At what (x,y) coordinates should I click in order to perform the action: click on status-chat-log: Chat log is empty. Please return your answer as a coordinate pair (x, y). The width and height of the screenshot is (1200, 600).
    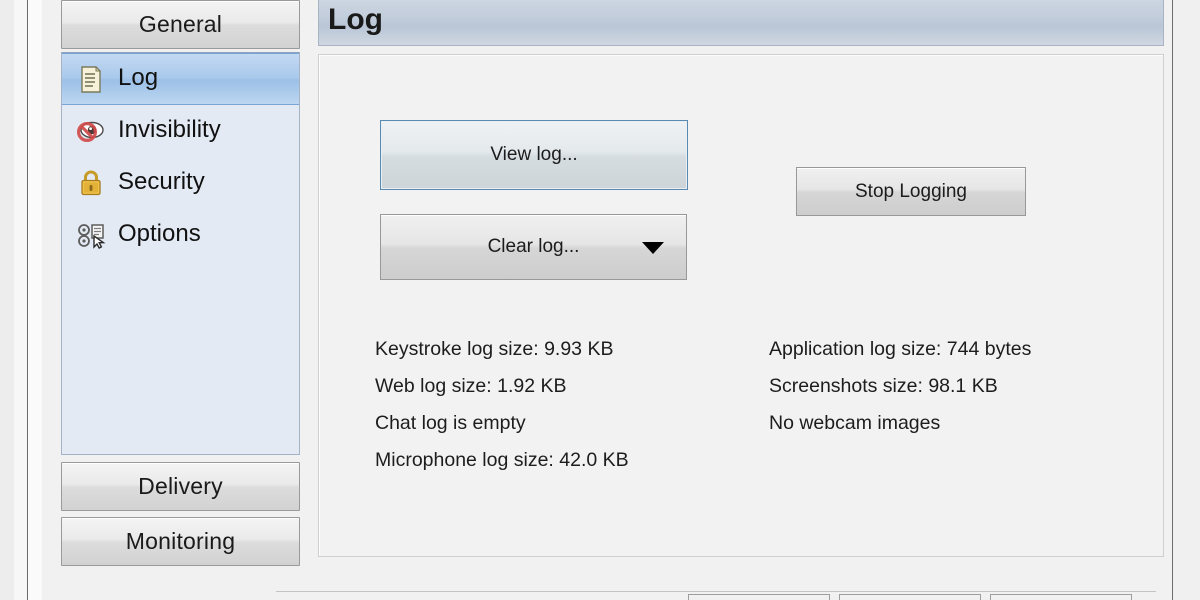
    Looking at the image, I should click on (450, 423).